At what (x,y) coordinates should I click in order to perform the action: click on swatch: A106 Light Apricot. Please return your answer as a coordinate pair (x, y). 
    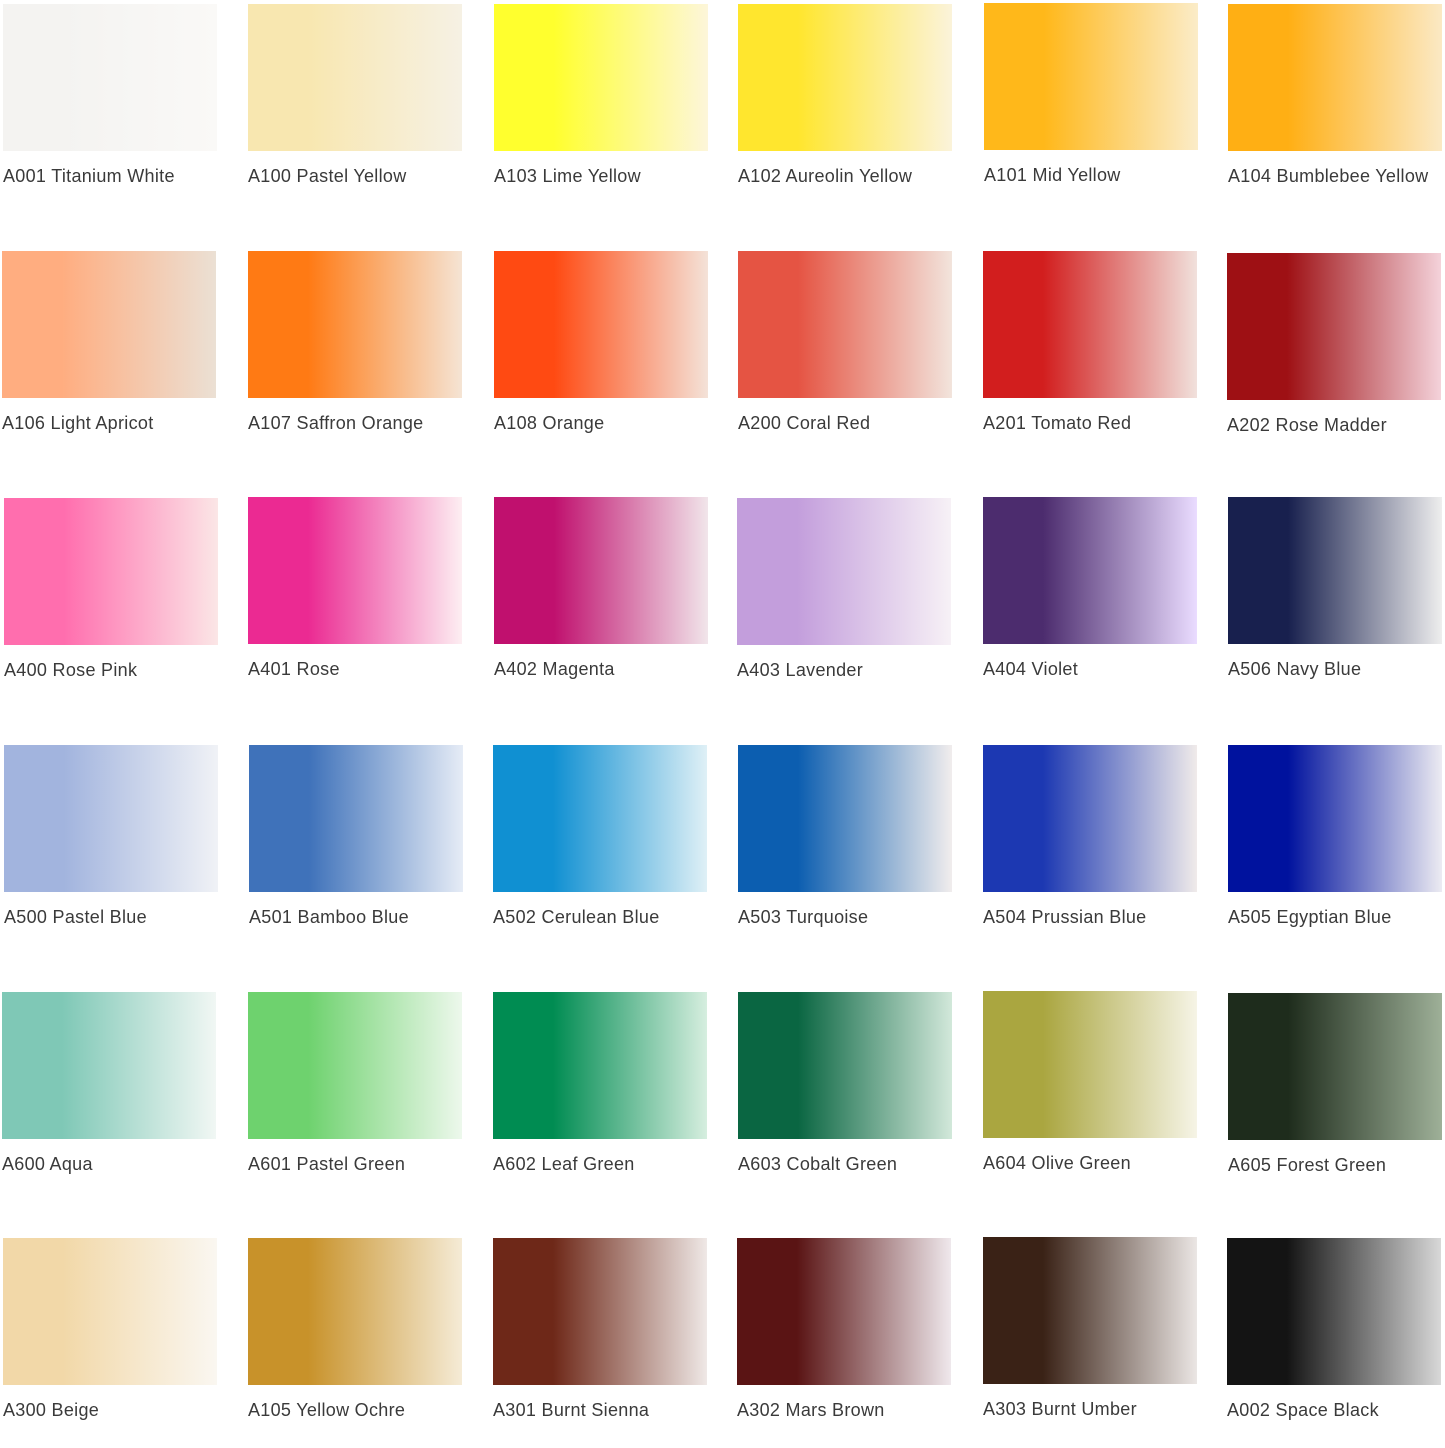
    Looking at the image, I should click on (110, 356).